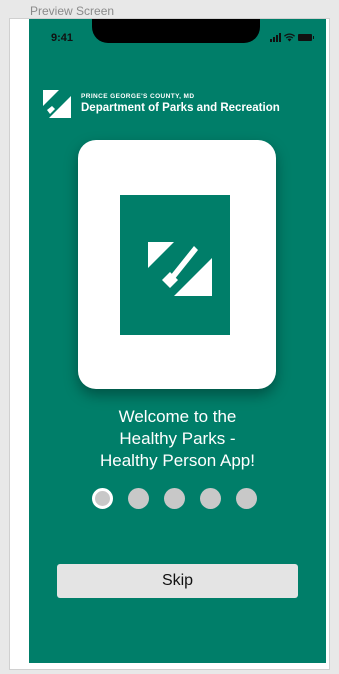 The width and height of the screenshot is (339, 674). What do you see at coordinates (72, 11) in the screenshot?
I see `preview-screen-label: Preview Screen` at bounding box center [72, 11].